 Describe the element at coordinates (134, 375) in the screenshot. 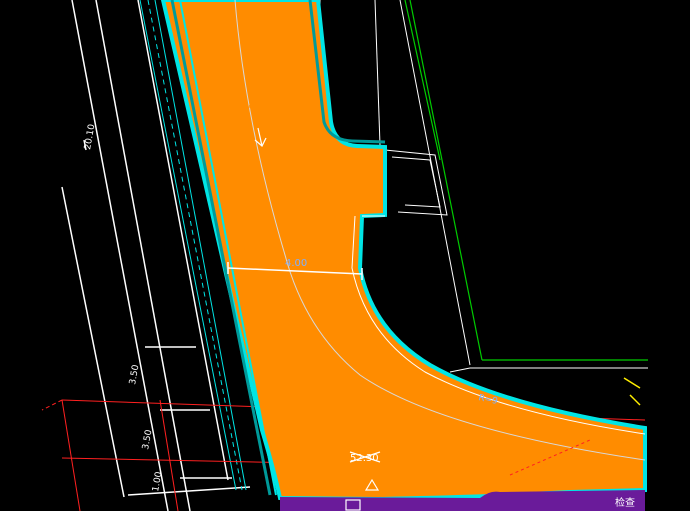

I see `dim-3-50a: 3.50` at that location.